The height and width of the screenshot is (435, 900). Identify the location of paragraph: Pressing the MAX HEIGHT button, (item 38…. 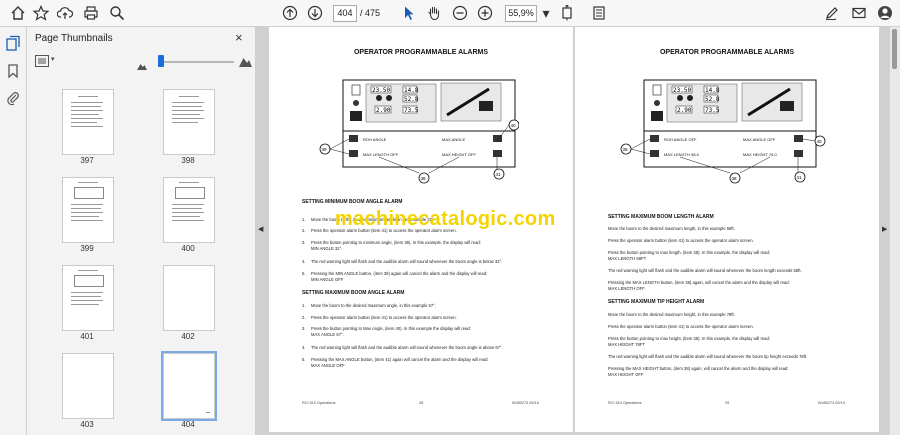
(698, 368).